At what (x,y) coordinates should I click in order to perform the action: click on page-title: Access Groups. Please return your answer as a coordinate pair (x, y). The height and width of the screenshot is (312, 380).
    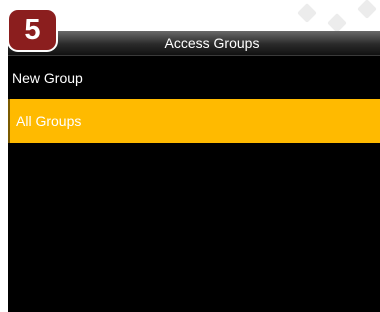
    Looking at the image, I should click on (212, 43).